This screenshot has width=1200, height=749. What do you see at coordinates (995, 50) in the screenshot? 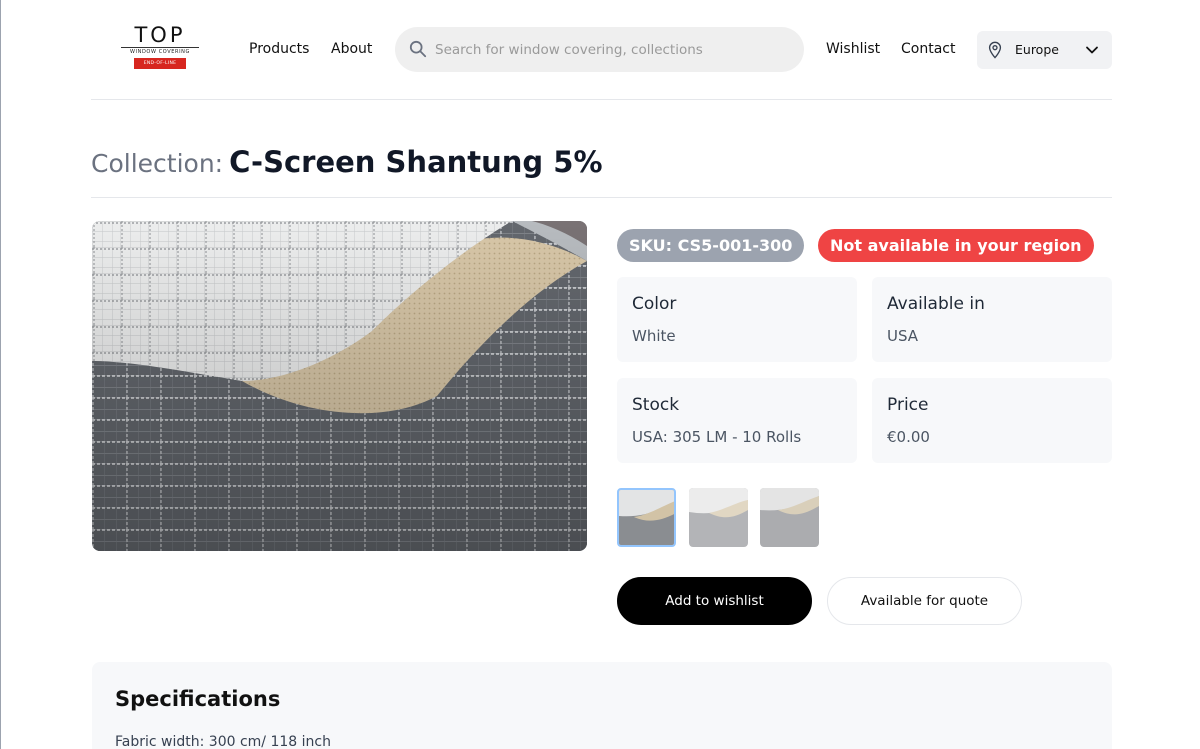
I see `location-pin-icon` at bounding box center [995, 50].